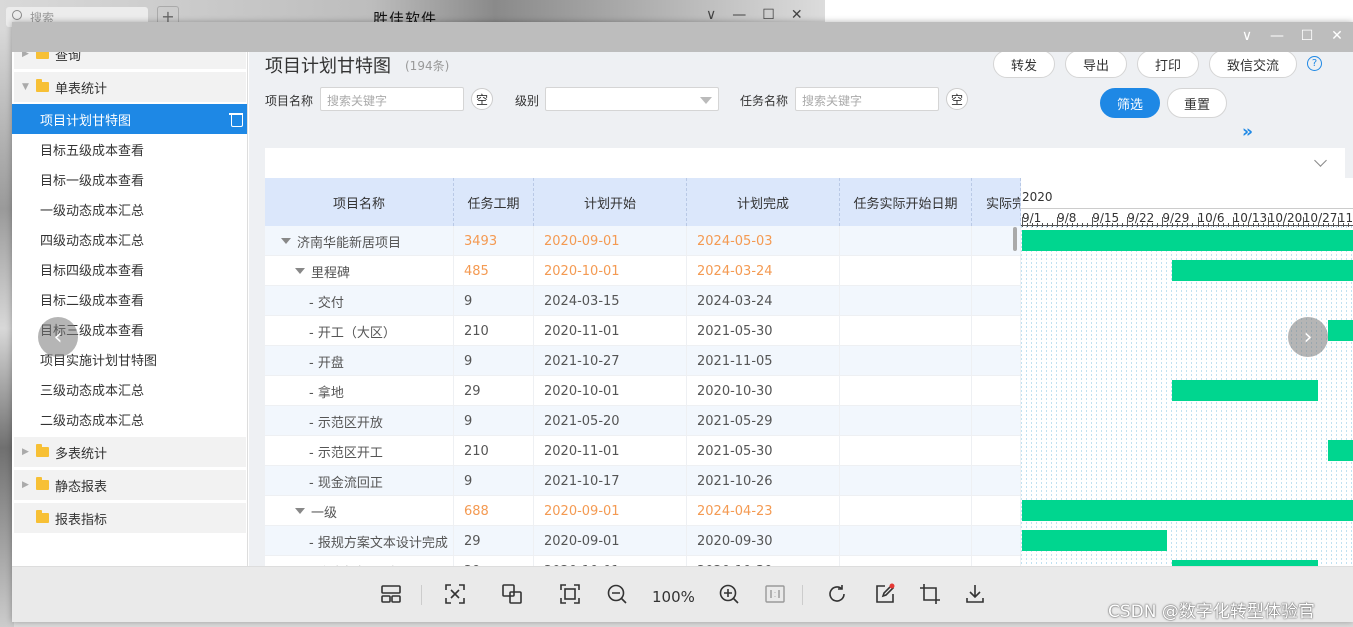  I want to click on translate-icon, so click(512, 594).